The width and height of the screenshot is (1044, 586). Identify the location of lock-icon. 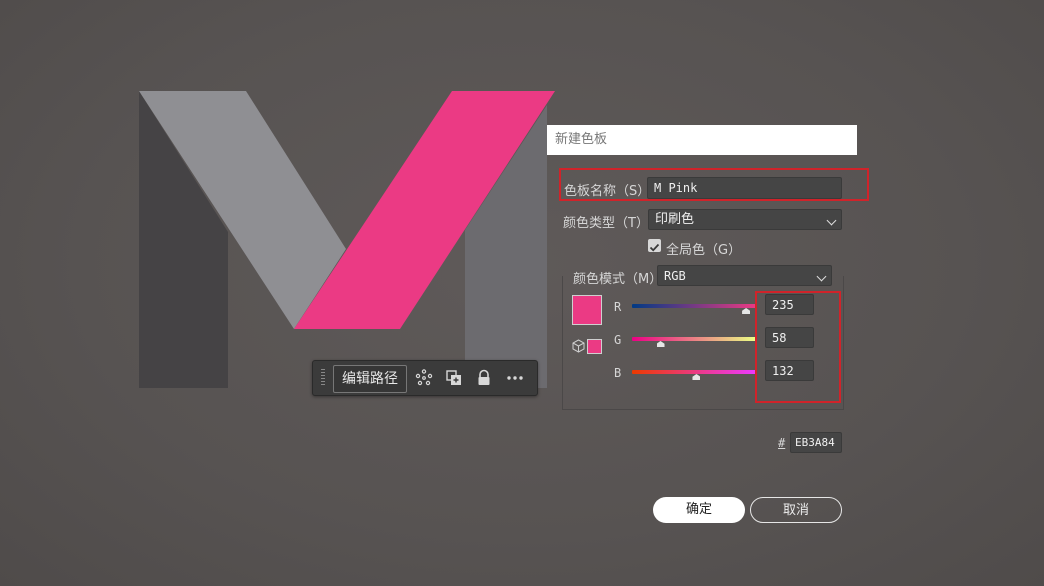
(484, 378).